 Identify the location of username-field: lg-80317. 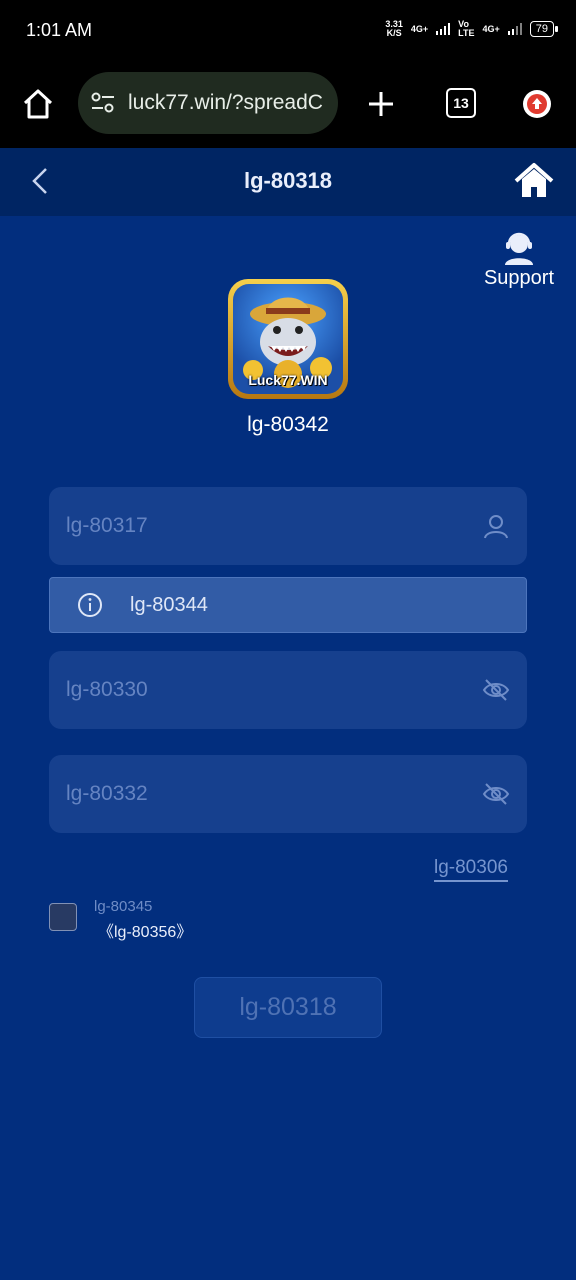
(288, 526).